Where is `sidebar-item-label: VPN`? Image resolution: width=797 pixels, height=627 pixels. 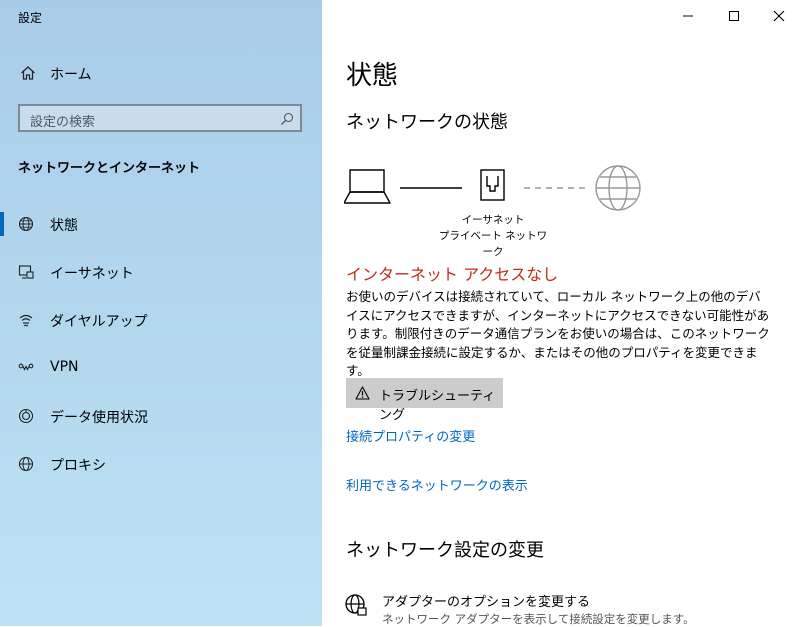
sidebar-item-label: VPN is located at coordinates (64, 367).